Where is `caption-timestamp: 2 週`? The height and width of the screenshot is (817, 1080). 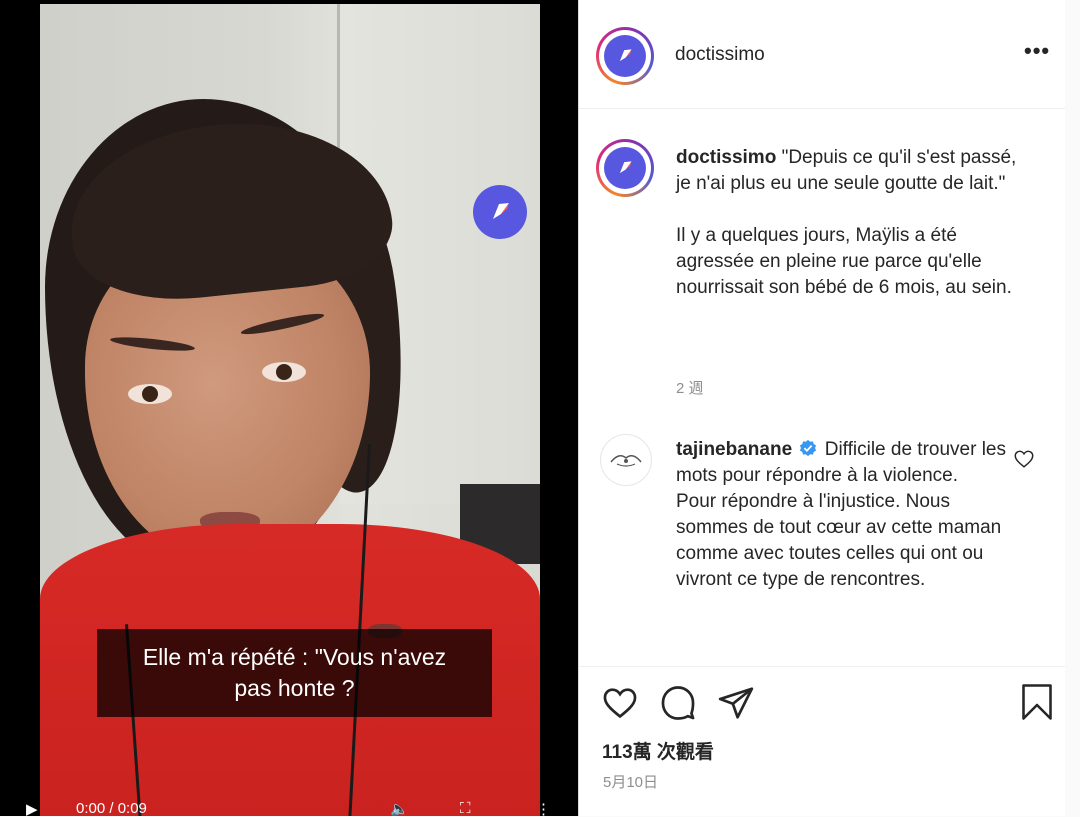 caption-timestamp: 2 週 is located at coordinates (690, 387).